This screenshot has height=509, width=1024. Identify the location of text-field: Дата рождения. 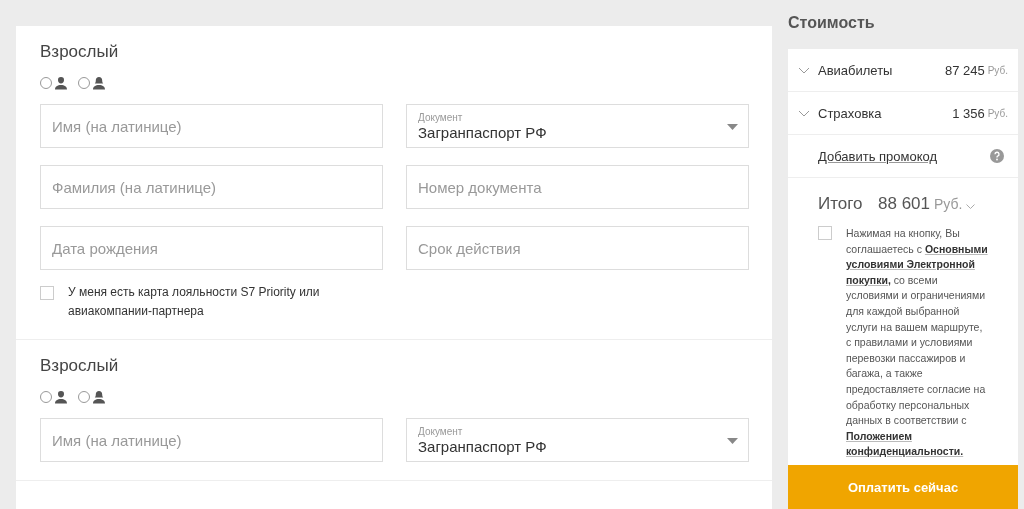
(211, 248).